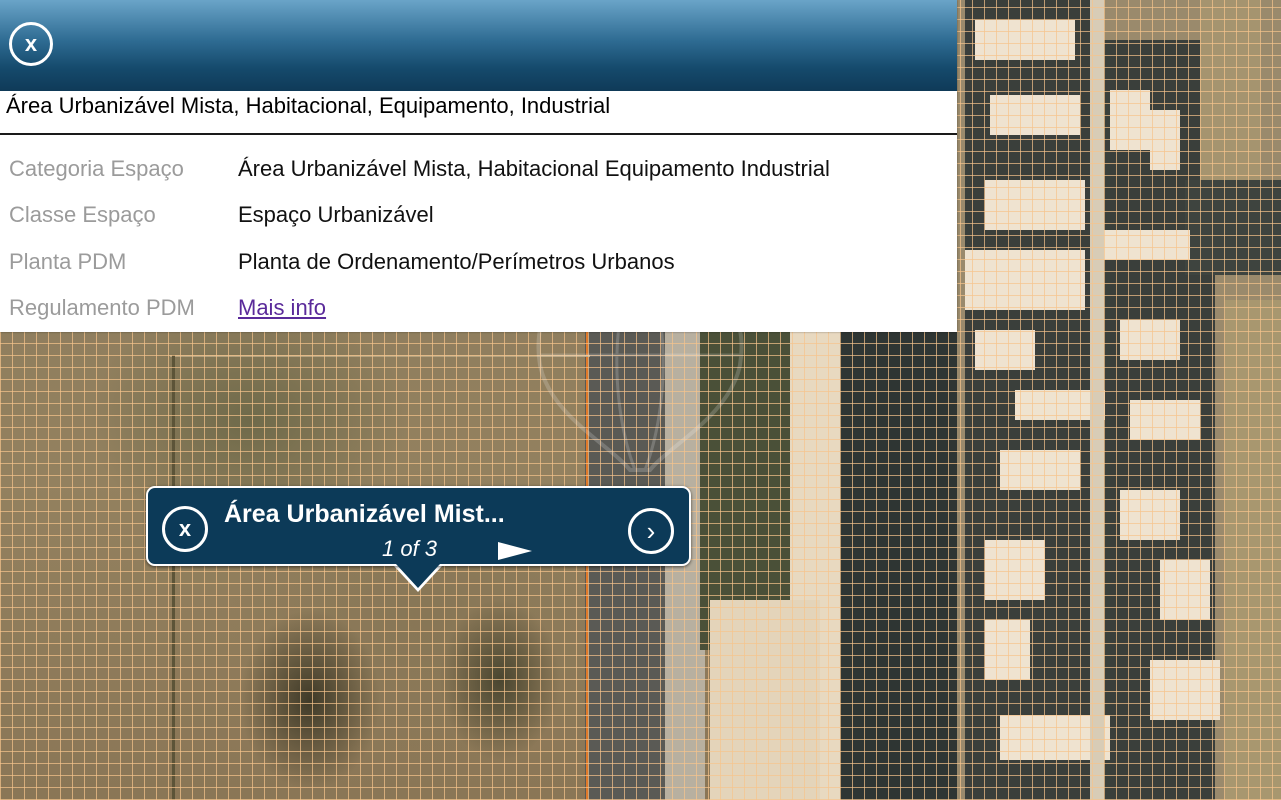 The width and height of the screenshot is (1281, 800). I want to click on panel-close-button: x, so click(31, 44).